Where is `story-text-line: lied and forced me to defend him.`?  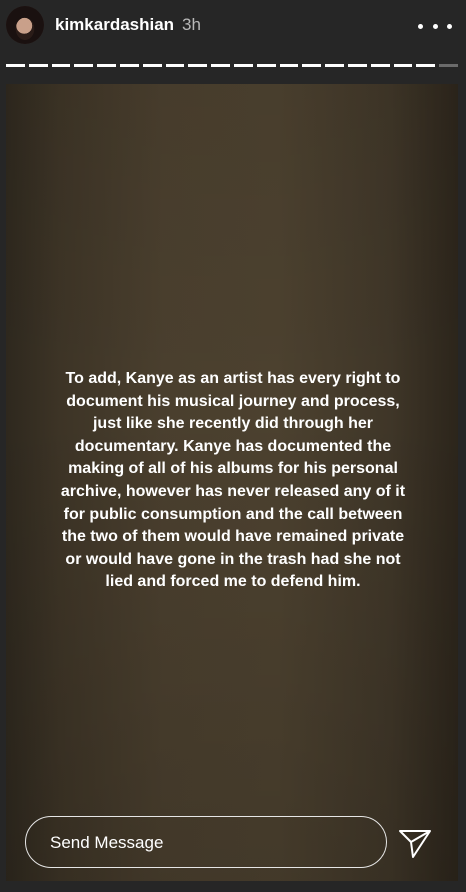
story-text-line: lied and forced me to defend him. is located at coordinates (233, 582).